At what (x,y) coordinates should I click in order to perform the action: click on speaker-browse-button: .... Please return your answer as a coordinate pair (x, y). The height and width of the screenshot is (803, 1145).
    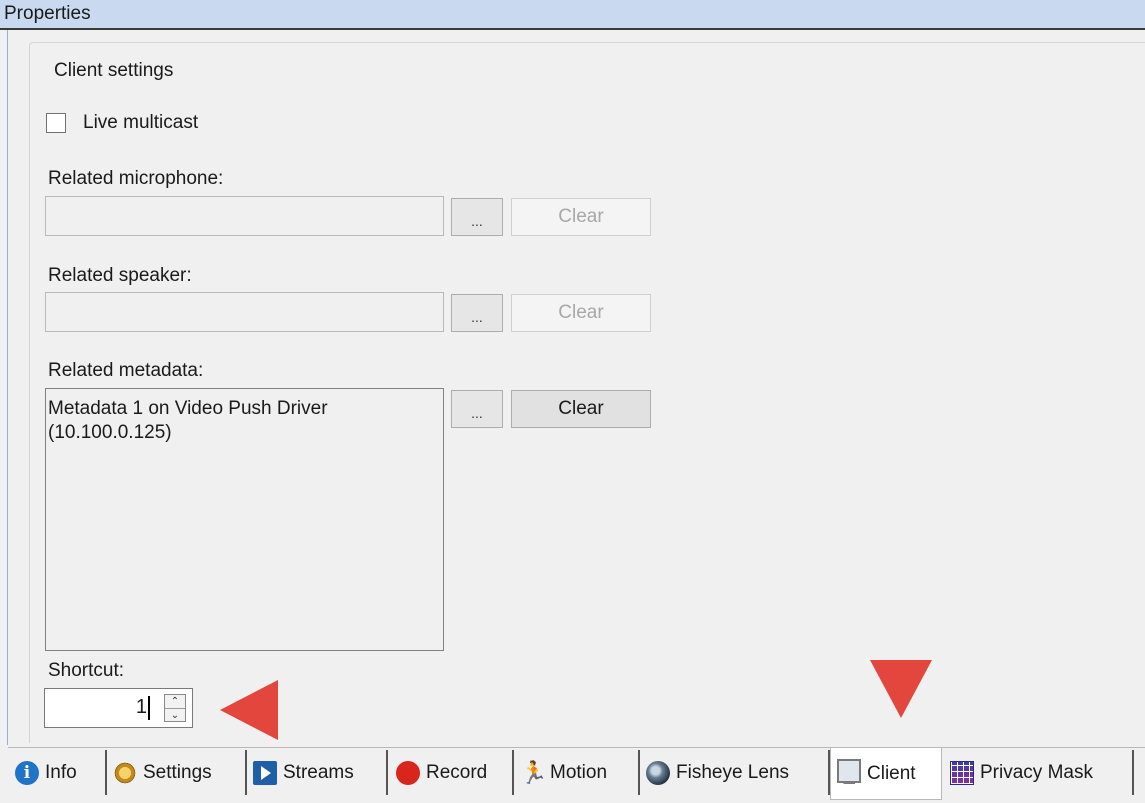
    Looking at the image, I should click on (477, 313).